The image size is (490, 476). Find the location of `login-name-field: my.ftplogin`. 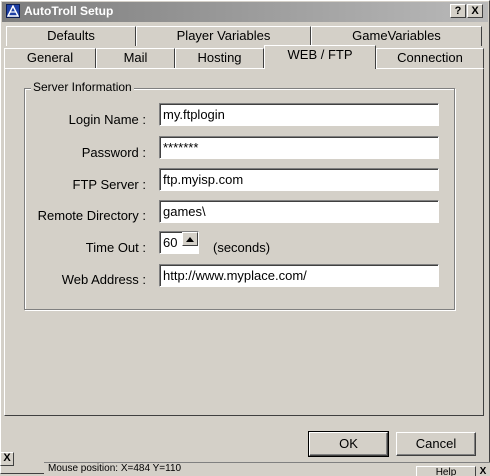

login-name-field: my.ftplogin is located at coordinates (299, 114).